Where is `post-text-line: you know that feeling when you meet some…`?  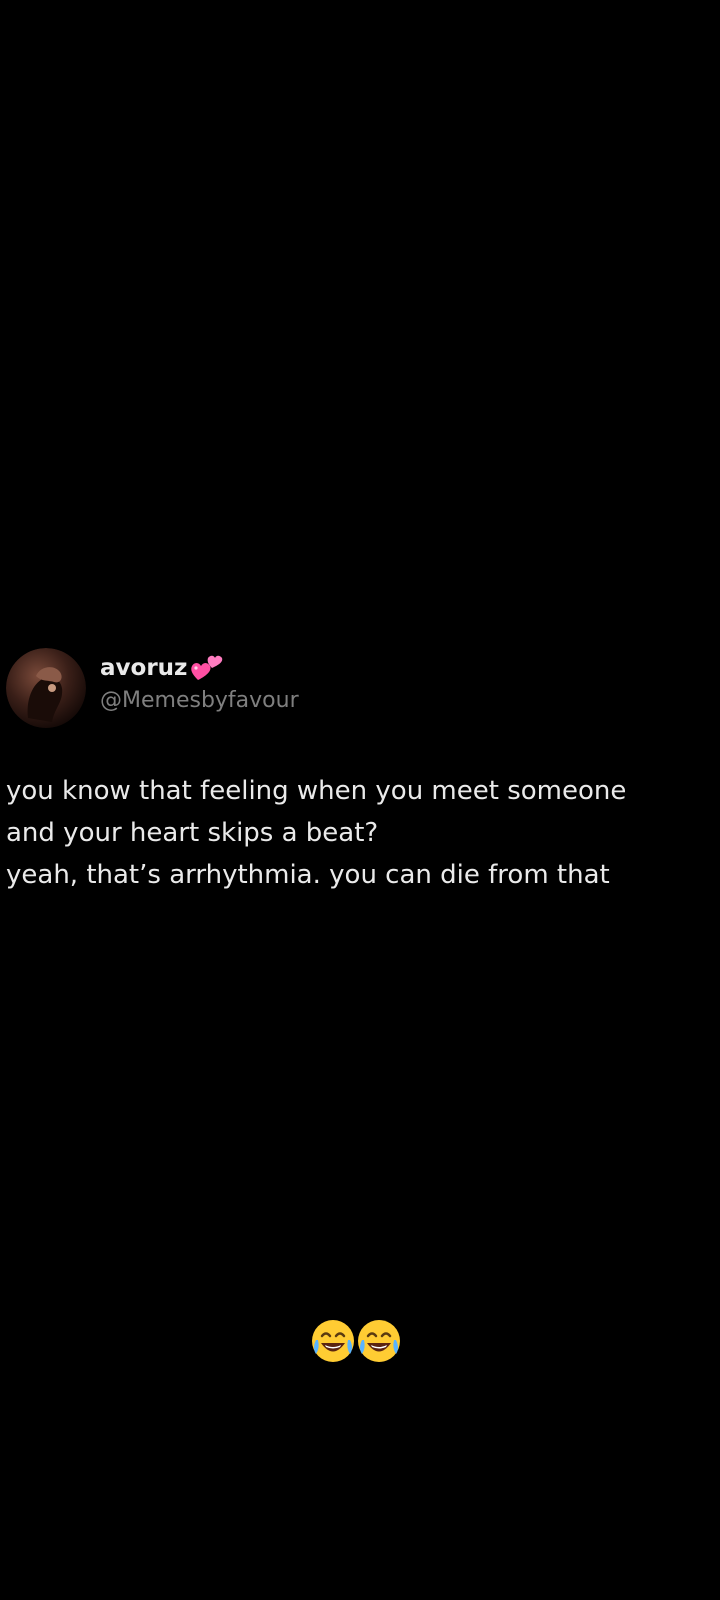 post-text-line: you know that feeling when you meet some… is located at coordinates (316, 791).